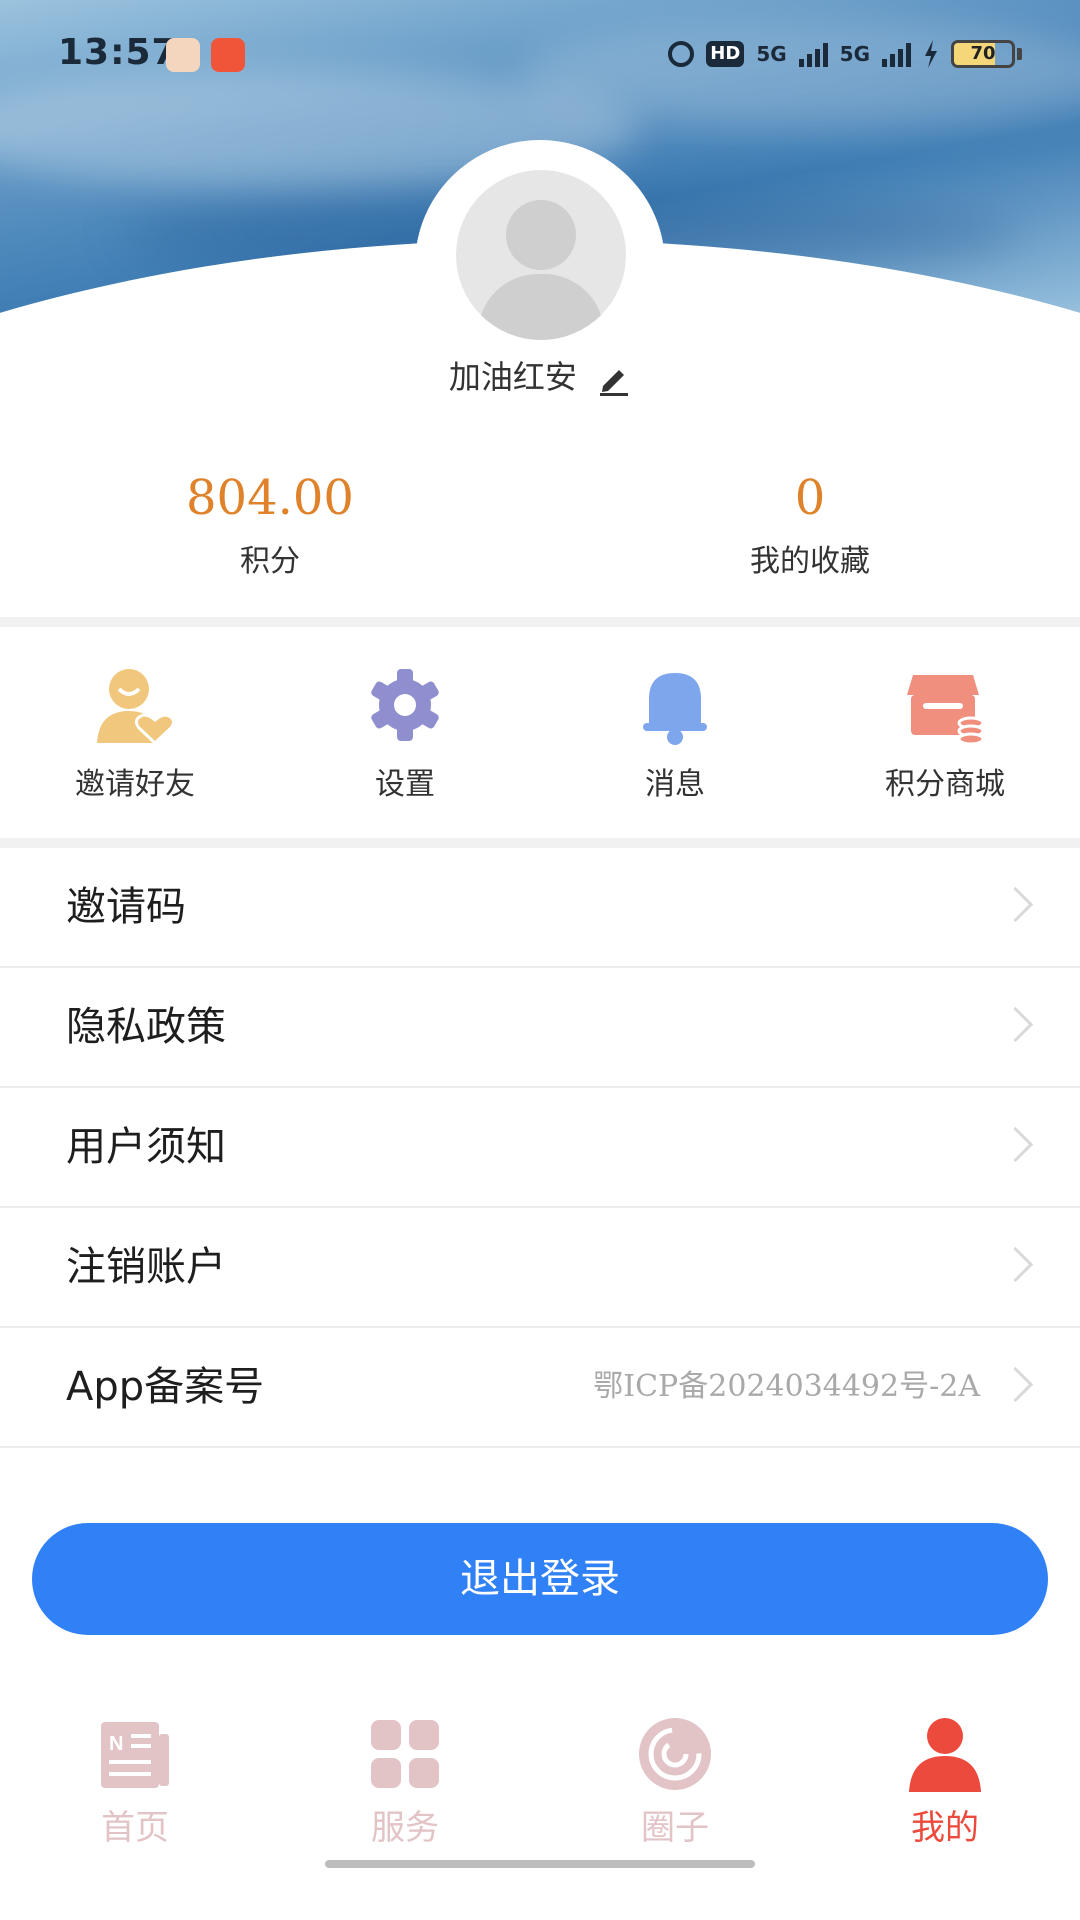  I want to click on news-icon: N, so click(135, 1755).